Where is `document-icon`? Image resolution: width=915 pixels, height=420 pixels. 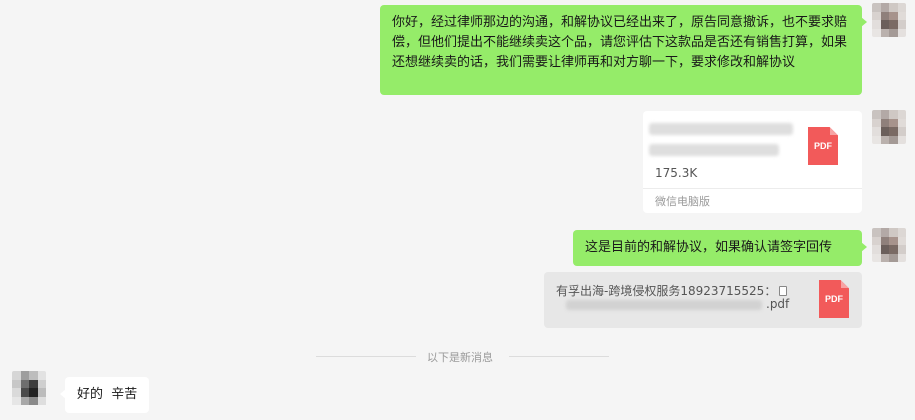 document-icon is located at coordinates (783, 291).